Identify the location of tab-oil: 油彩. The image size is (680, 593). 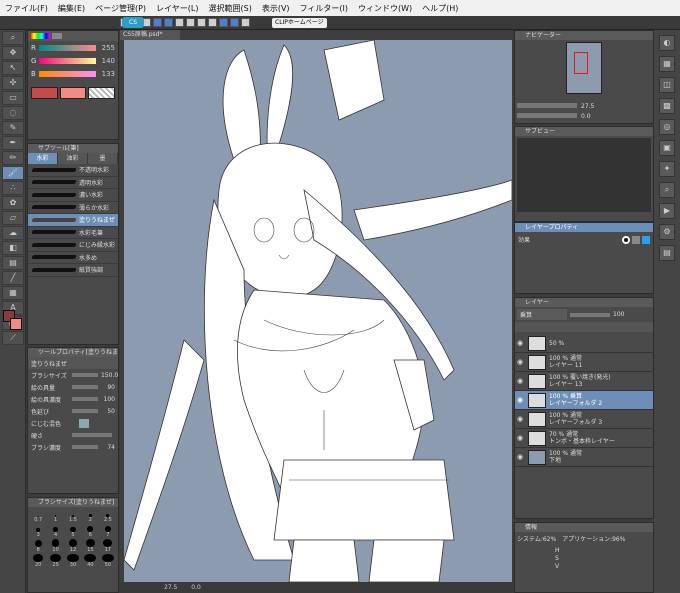
(73, 158).